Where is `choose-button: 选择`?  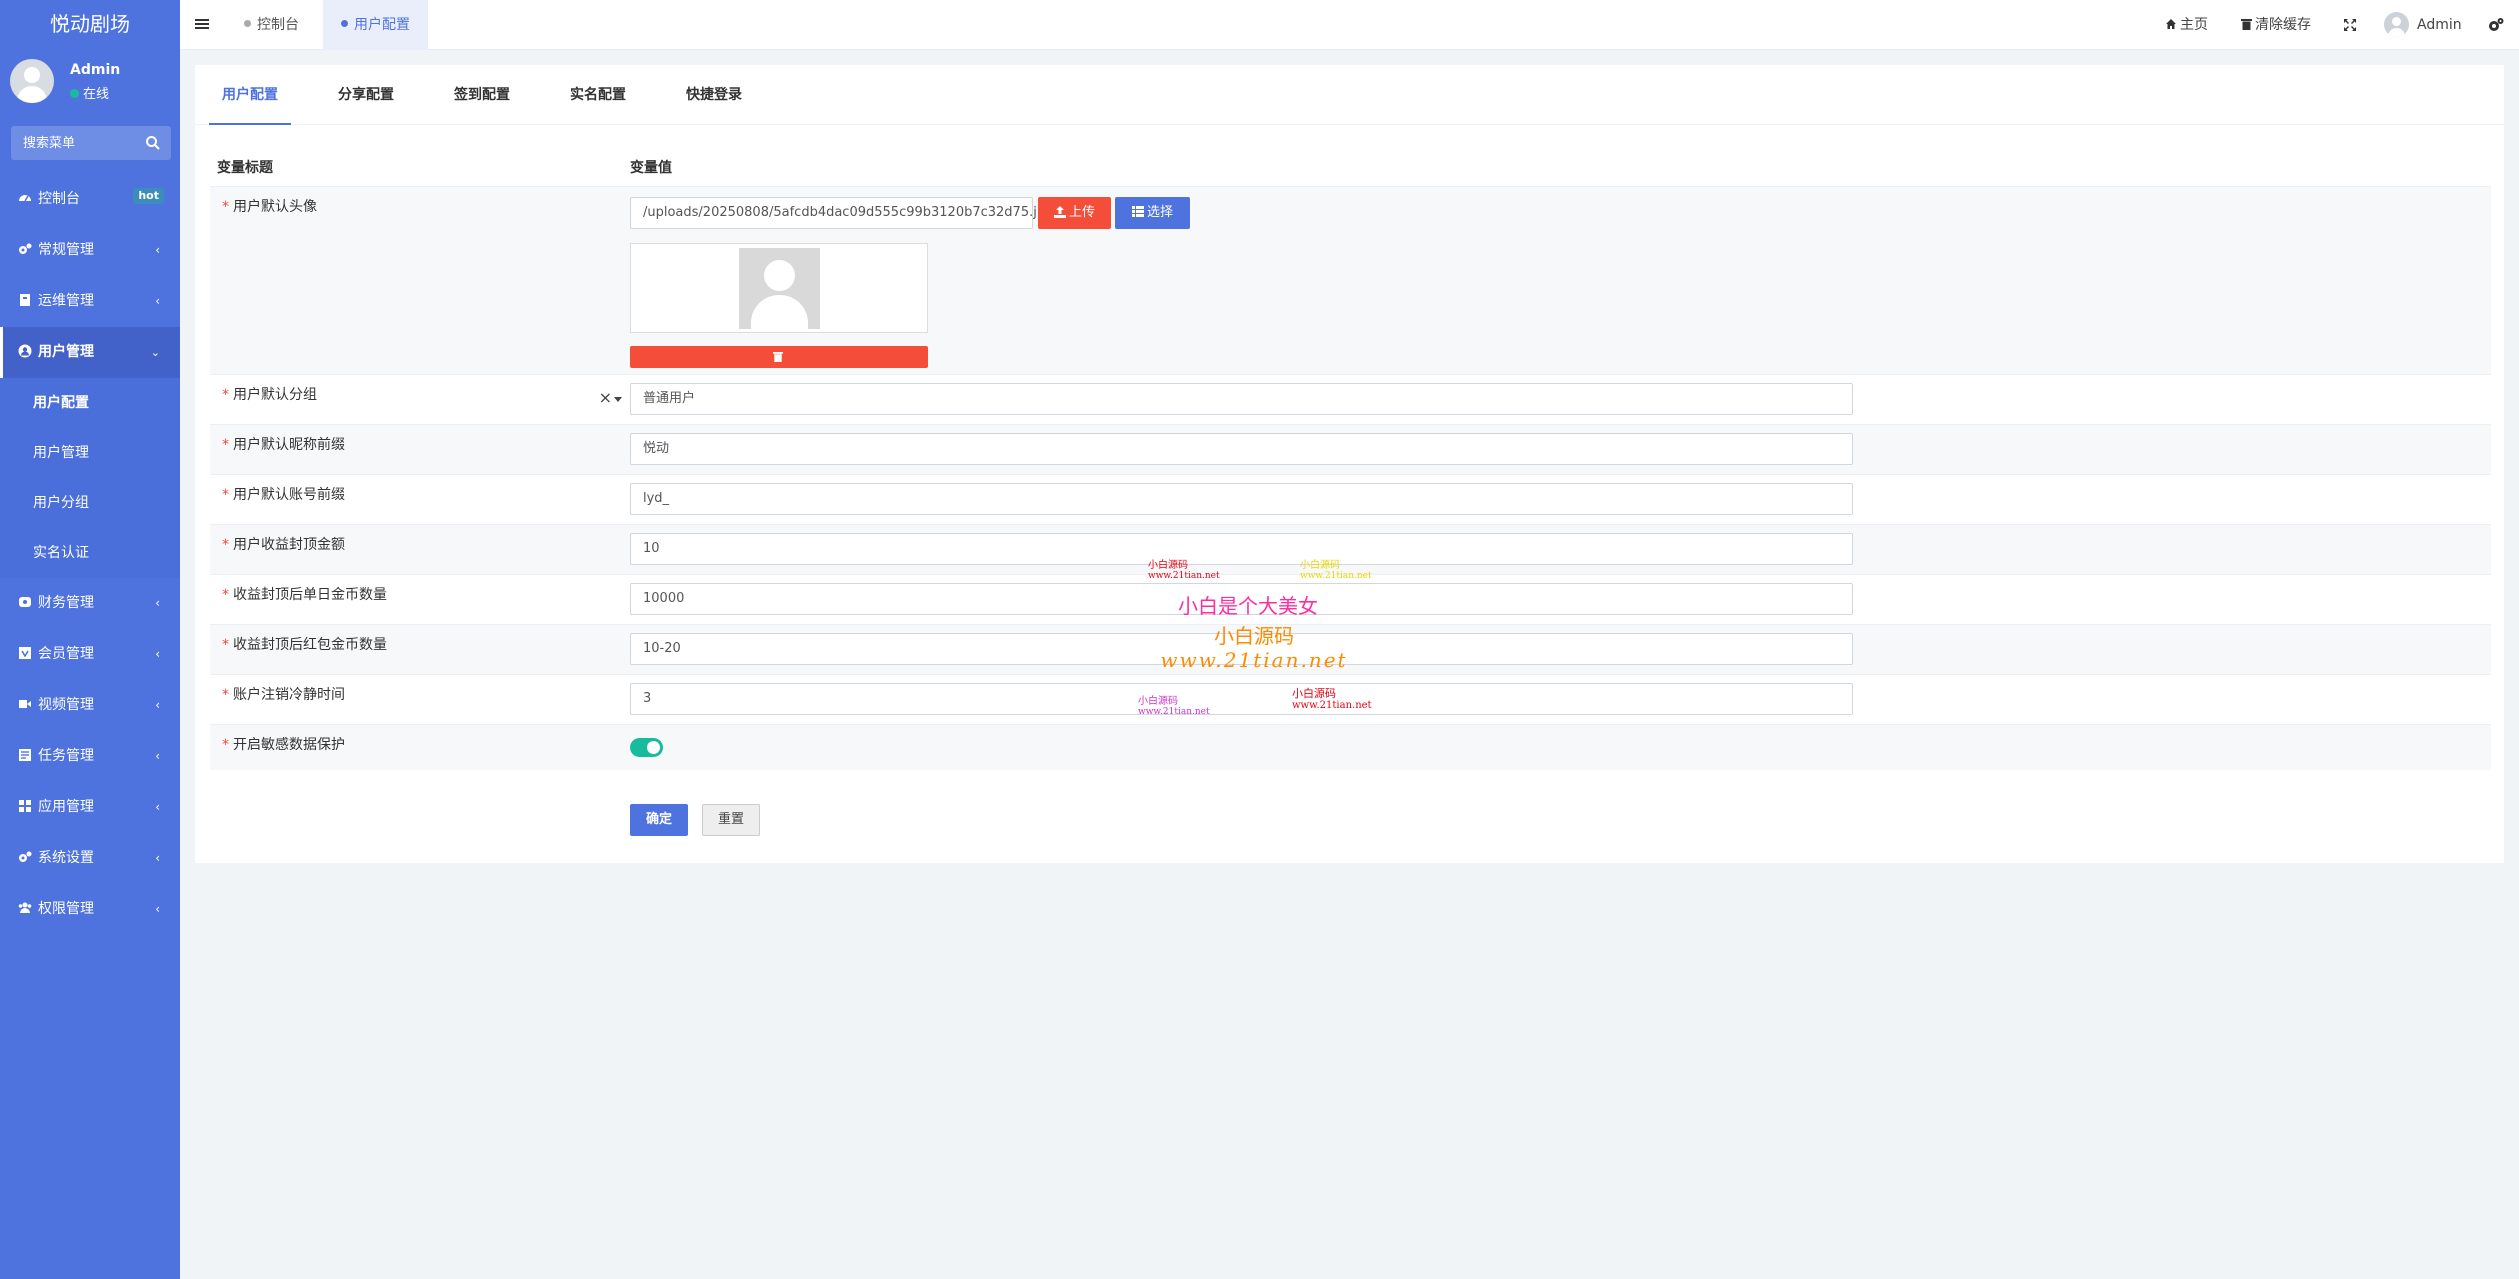 choose-button: 选择 is located at coordinates (1152, 213).